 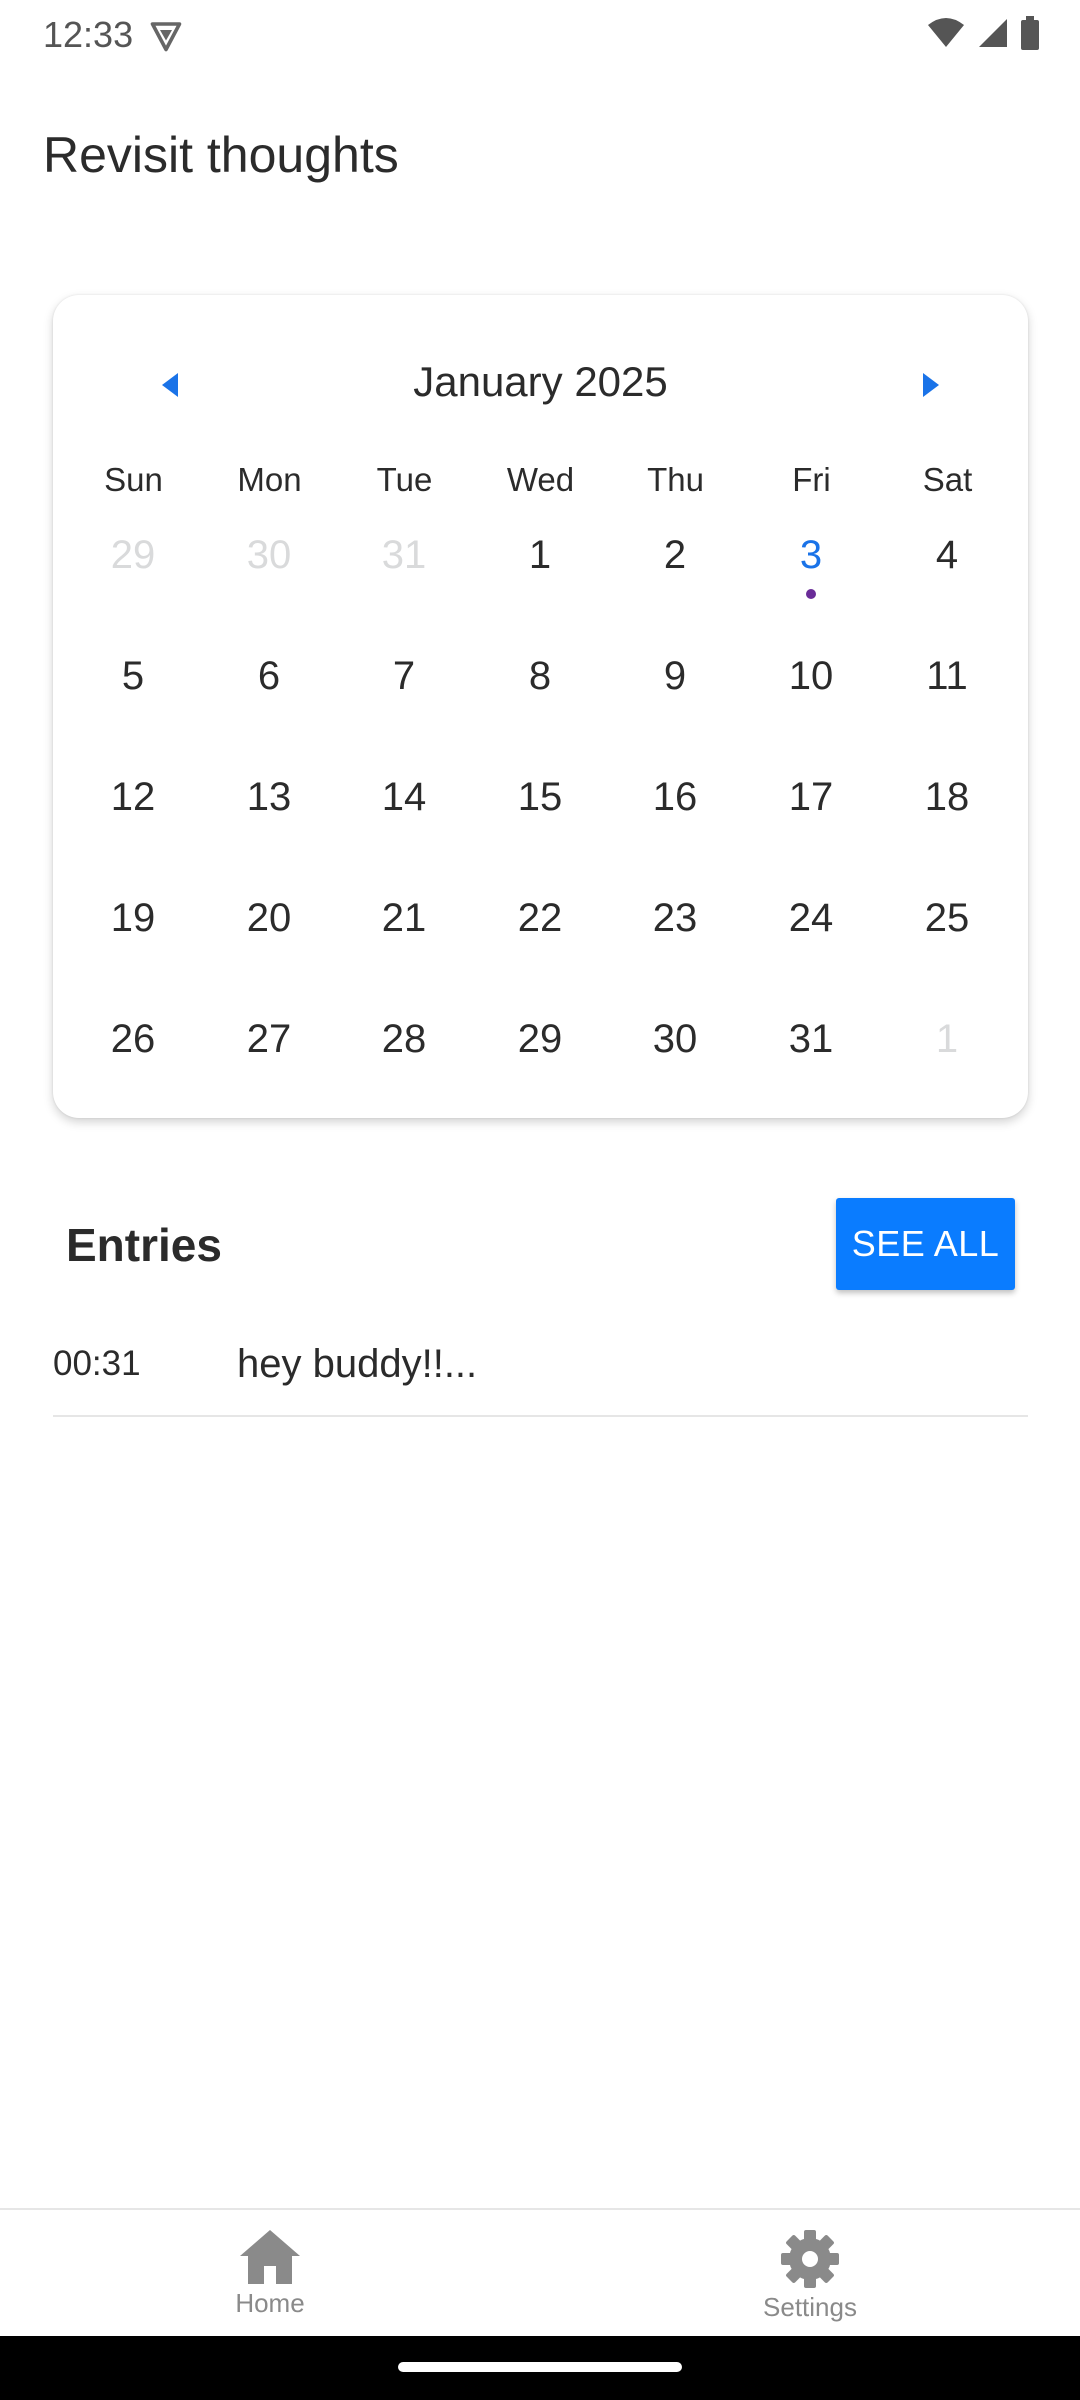 I want to click on day-number: 15, so click(x=540, y=797).